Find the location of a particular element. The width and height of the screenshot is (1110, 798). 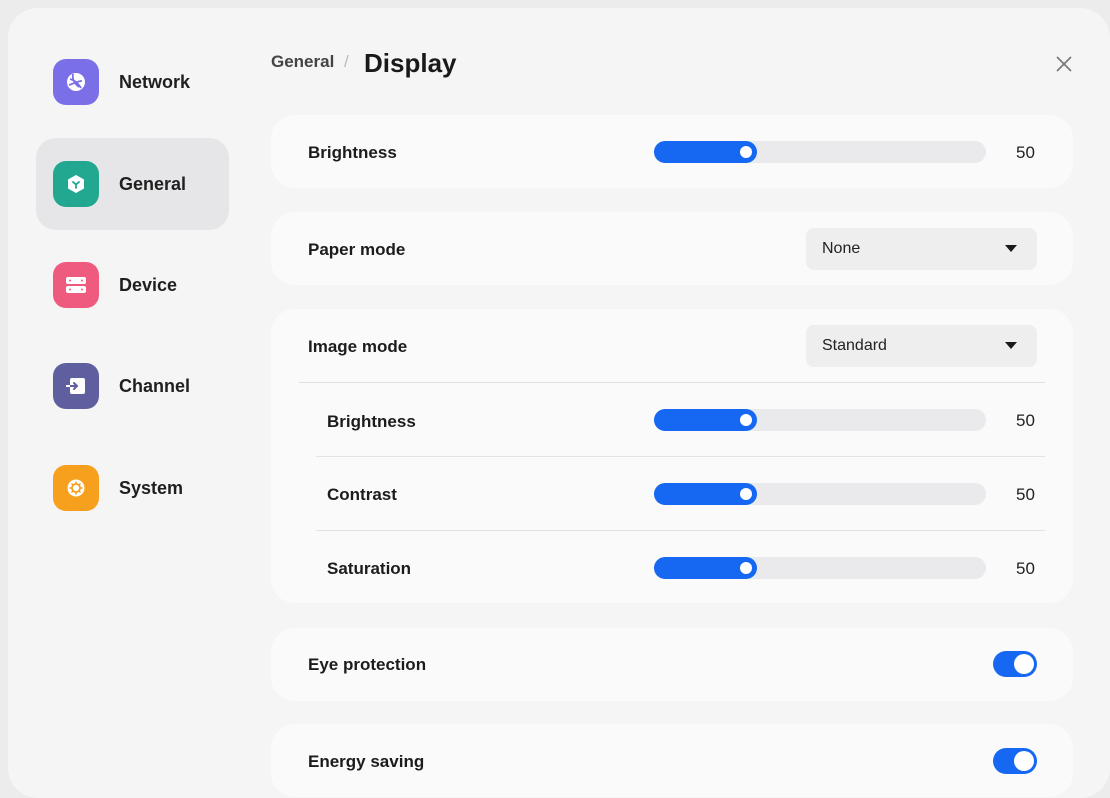

sidebar-item-system: System is located at coordinates (132, 488).